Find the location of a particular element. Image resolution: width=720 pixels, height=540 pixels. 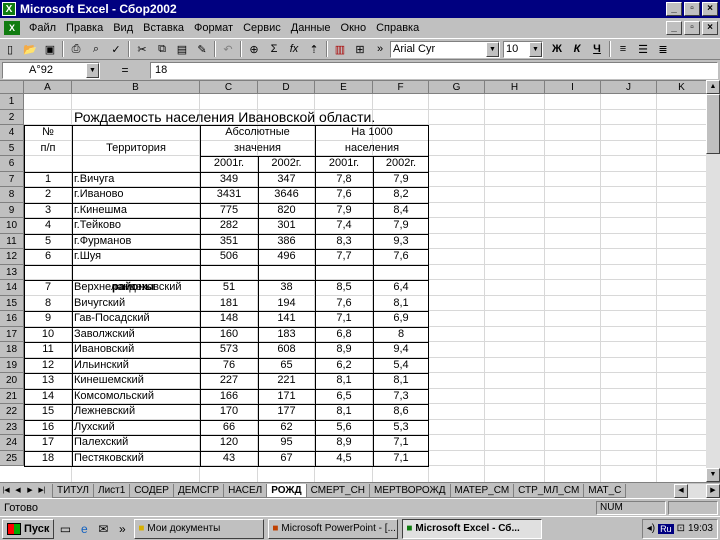

scroll-thumb is located at coordinates (713, 124).